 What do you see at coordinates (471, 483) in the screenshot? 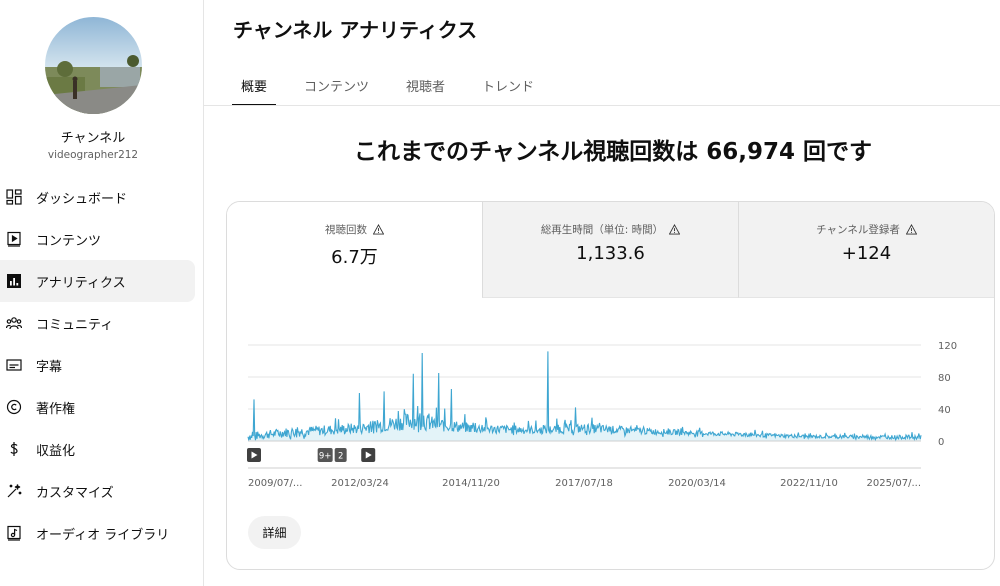
I see `x-tick-label: 2014/11/20` at bounding box center [471, 483].